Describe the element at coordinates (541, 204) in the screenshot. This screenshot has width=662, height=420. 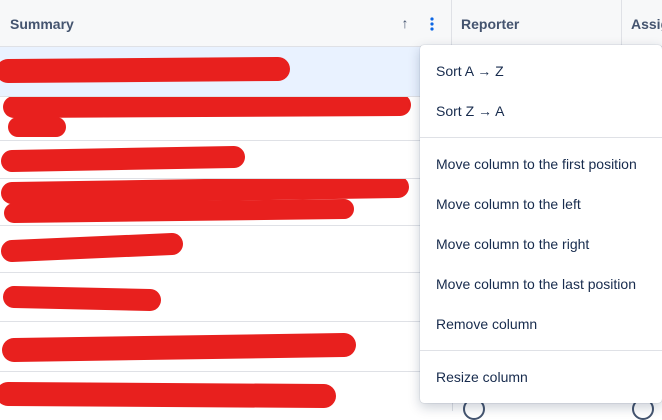
I see `menu-item-move-left: Move column to the left` at that location.